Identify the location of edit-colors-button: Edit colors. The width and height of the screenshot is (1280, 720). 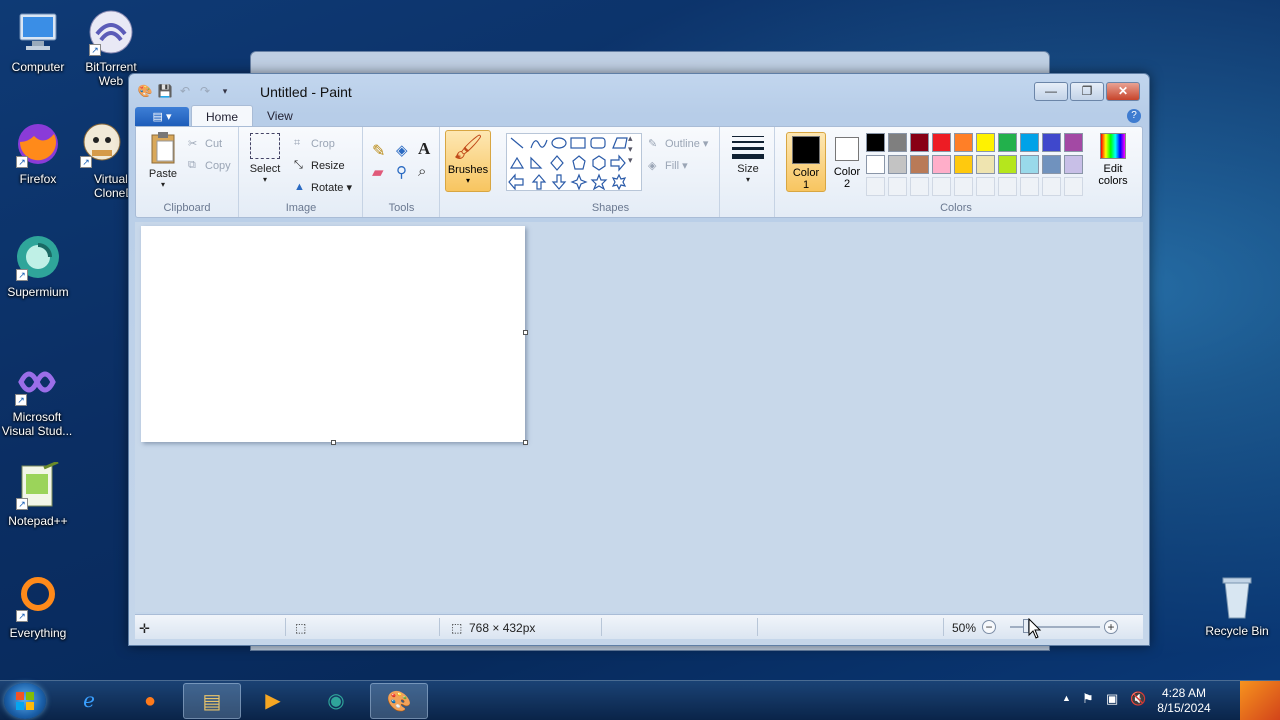
(1113, 160).